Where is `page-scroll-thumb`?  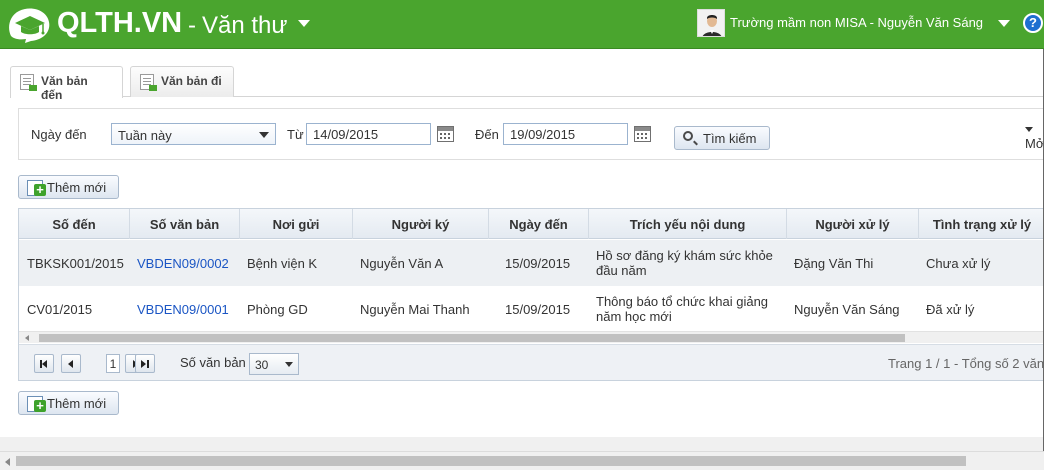 page-scroll-thumb is located at coordinates (491, 461).